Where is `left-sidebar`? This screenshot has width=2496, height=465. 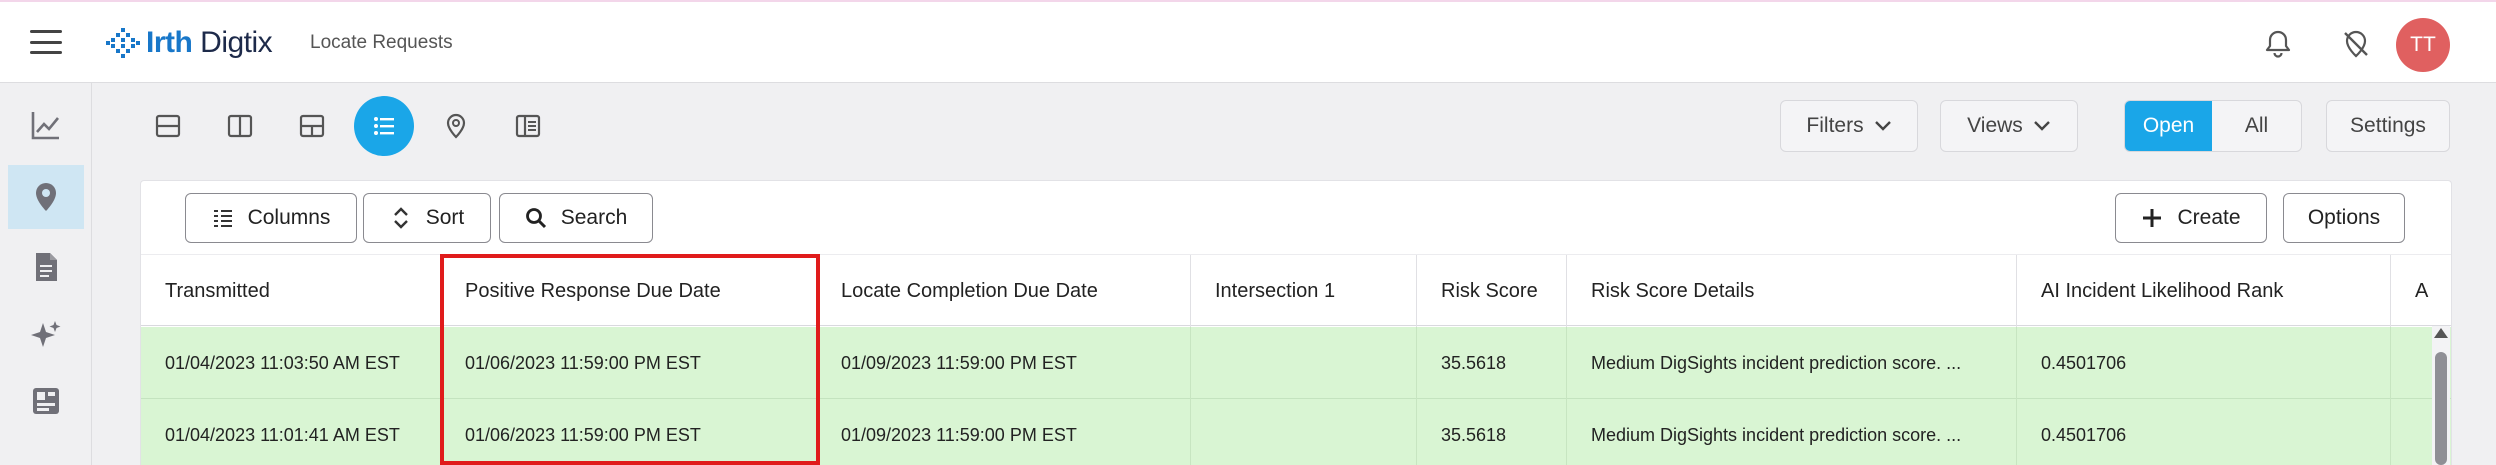
left-sidebar is located at coordinates (46, 274).